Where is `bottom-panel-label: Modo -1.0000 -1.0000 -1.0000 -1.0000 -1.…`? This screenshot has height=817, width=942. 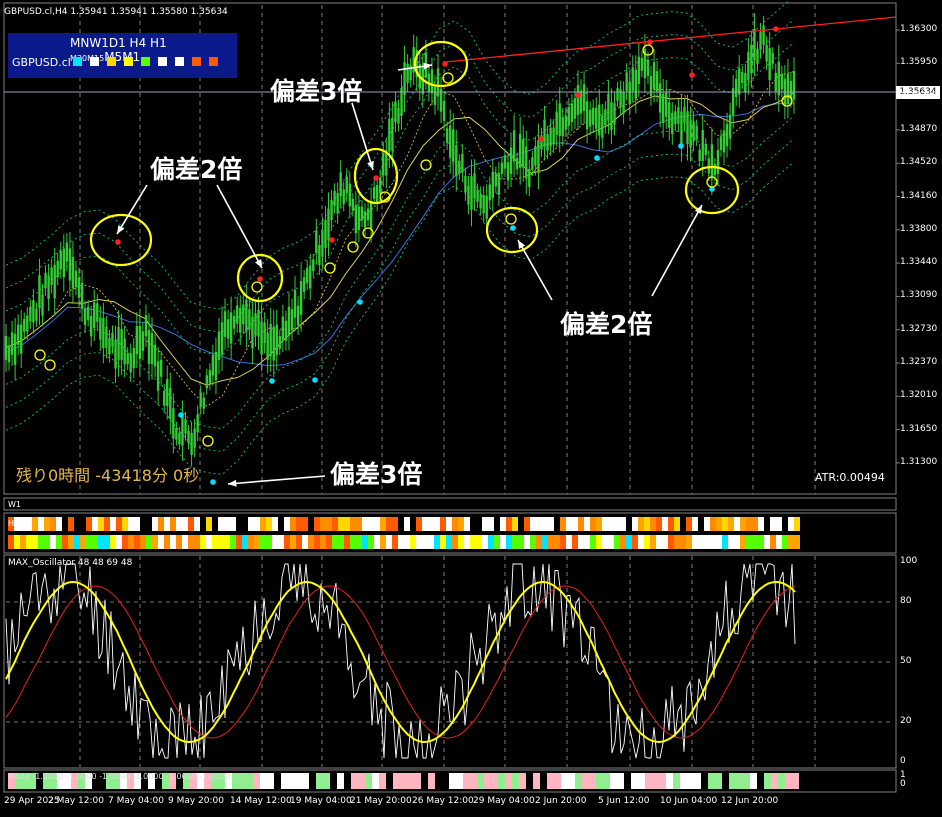 bottom-panel-label: Modo -1.0000 -1.0000 -1.0000 -1.0000 -1.… is located at coordinates (119, 776).